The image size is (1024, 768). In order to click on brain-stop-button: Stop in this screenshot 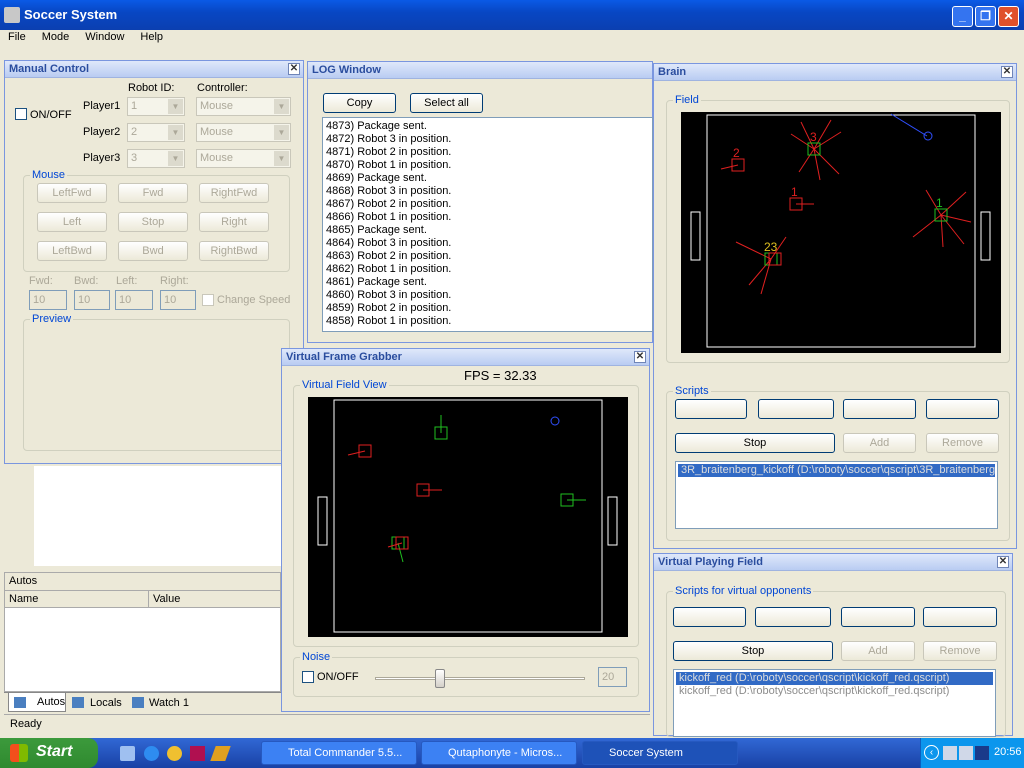, I will do `click(755, 443)`.